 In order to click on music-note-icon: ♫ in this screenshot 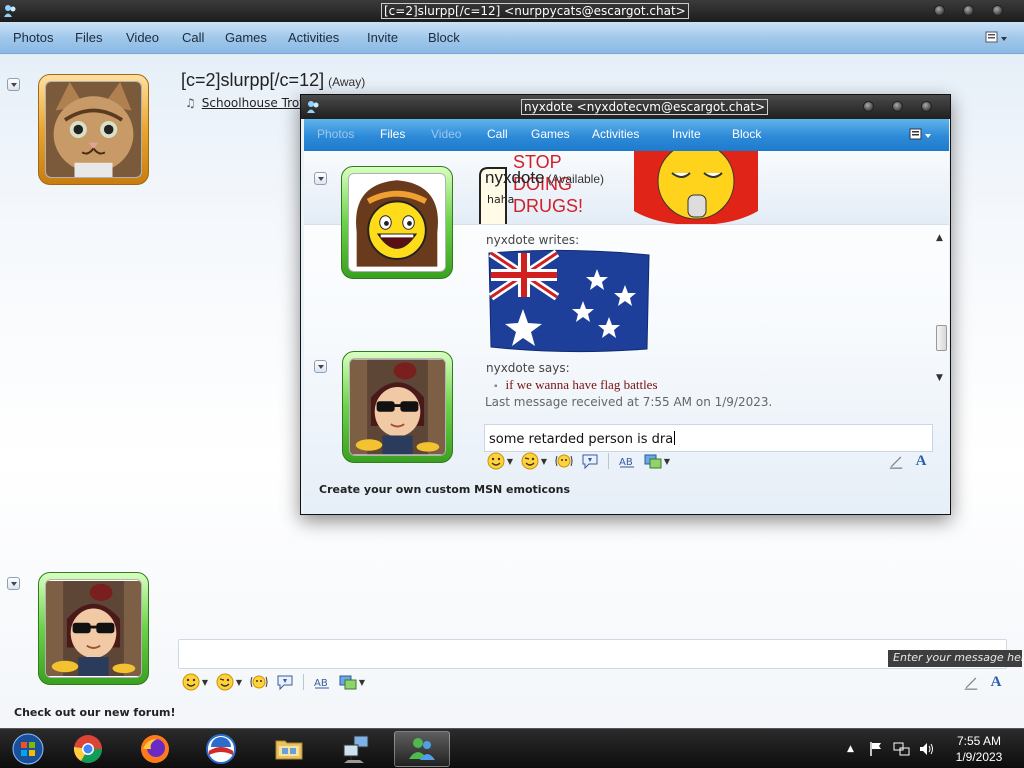, I will do `click(190, 103)`.